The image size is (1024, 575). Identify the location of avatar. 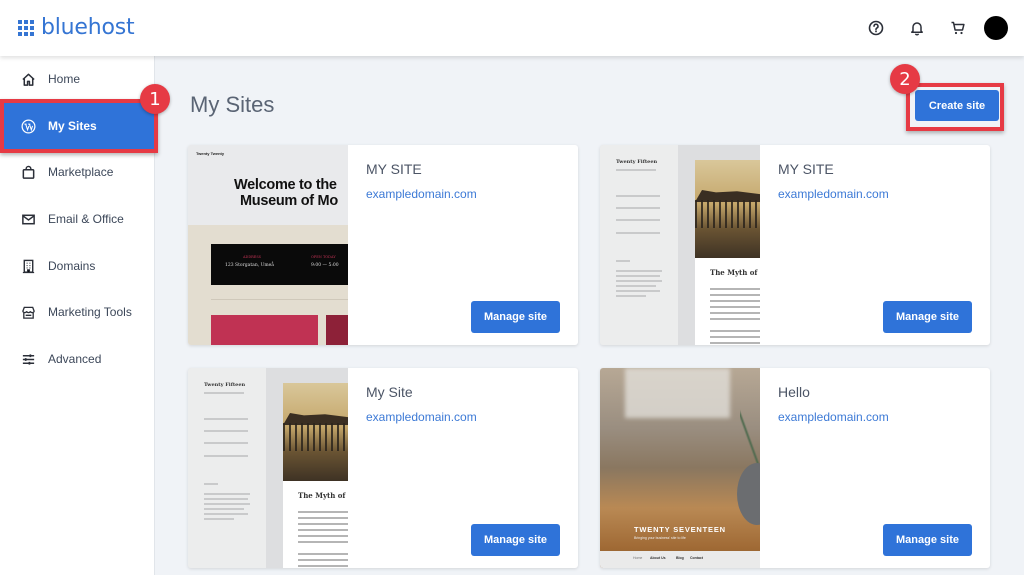
(996, 28).